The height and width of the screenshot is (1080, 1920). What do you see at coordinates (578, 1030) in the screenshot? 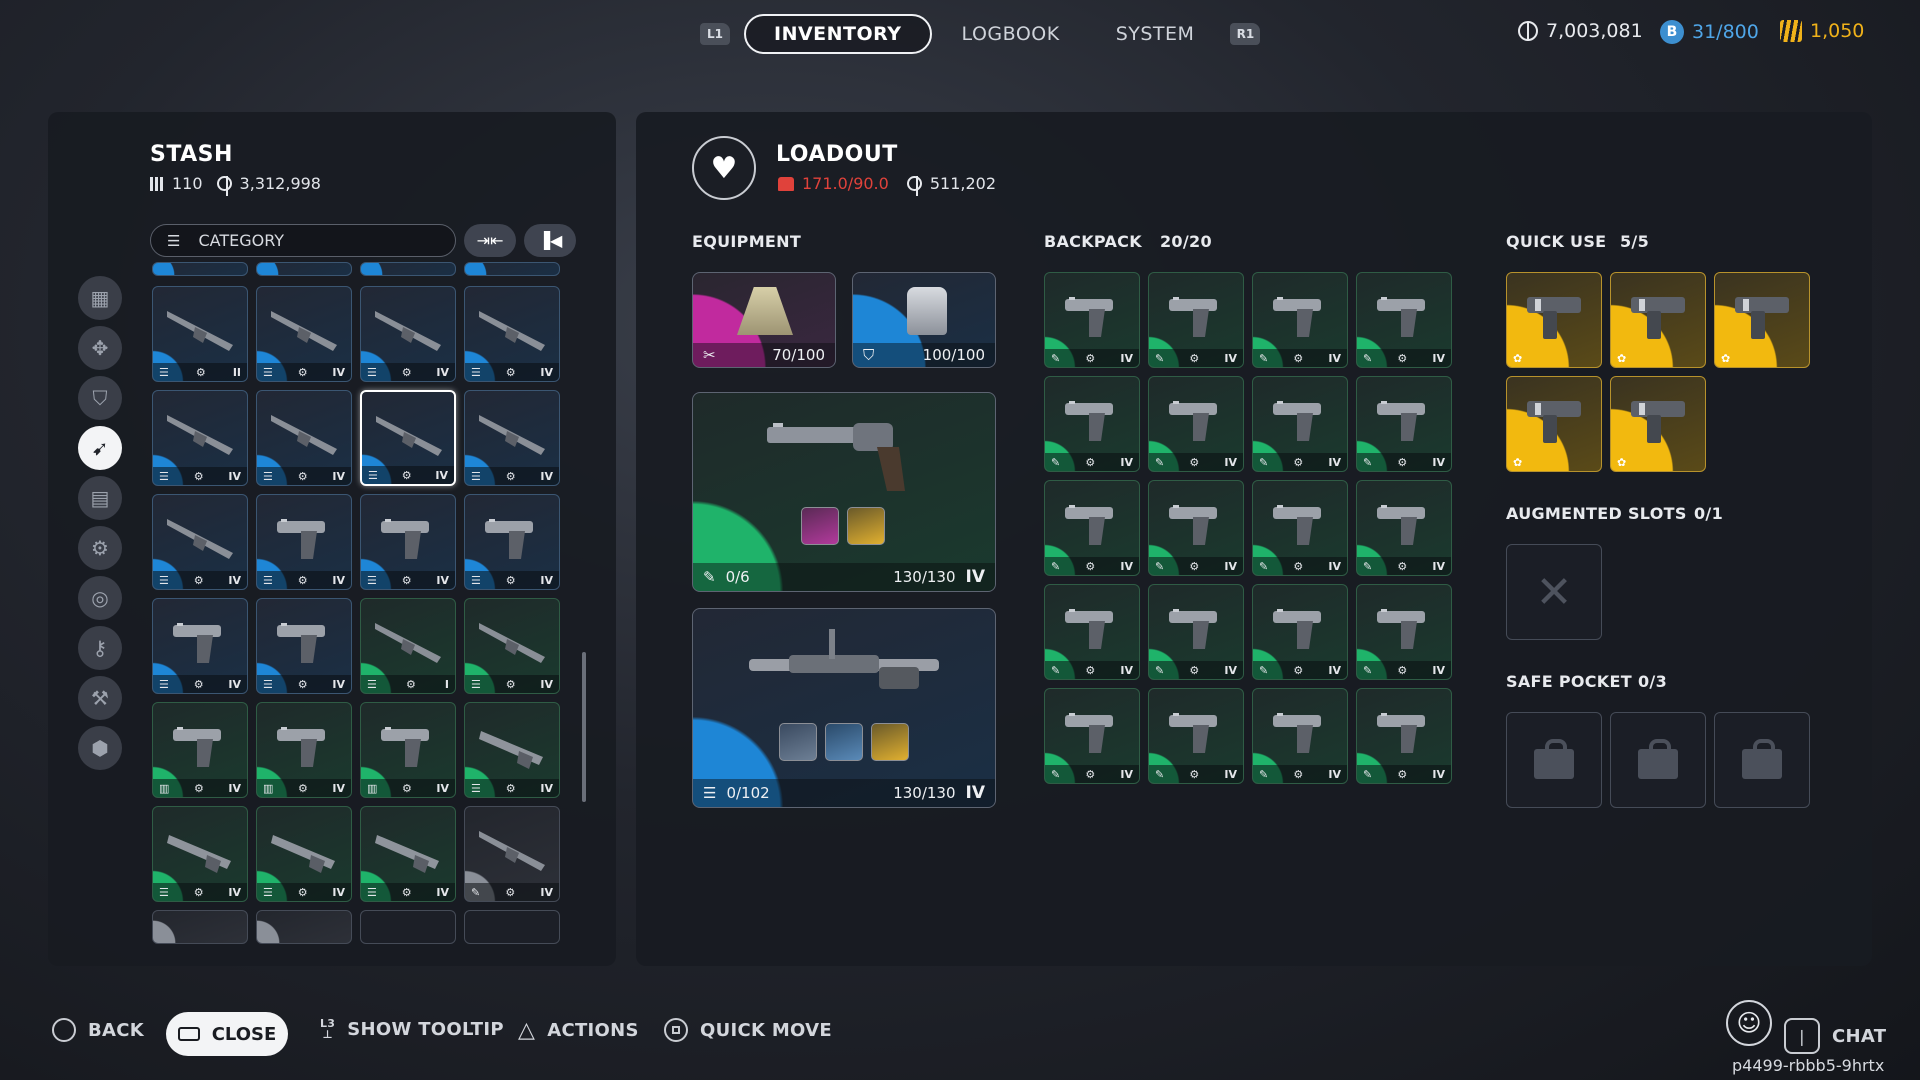
I see `actions-hint: △ ACTIONS` at bounding box center [578, 1030].